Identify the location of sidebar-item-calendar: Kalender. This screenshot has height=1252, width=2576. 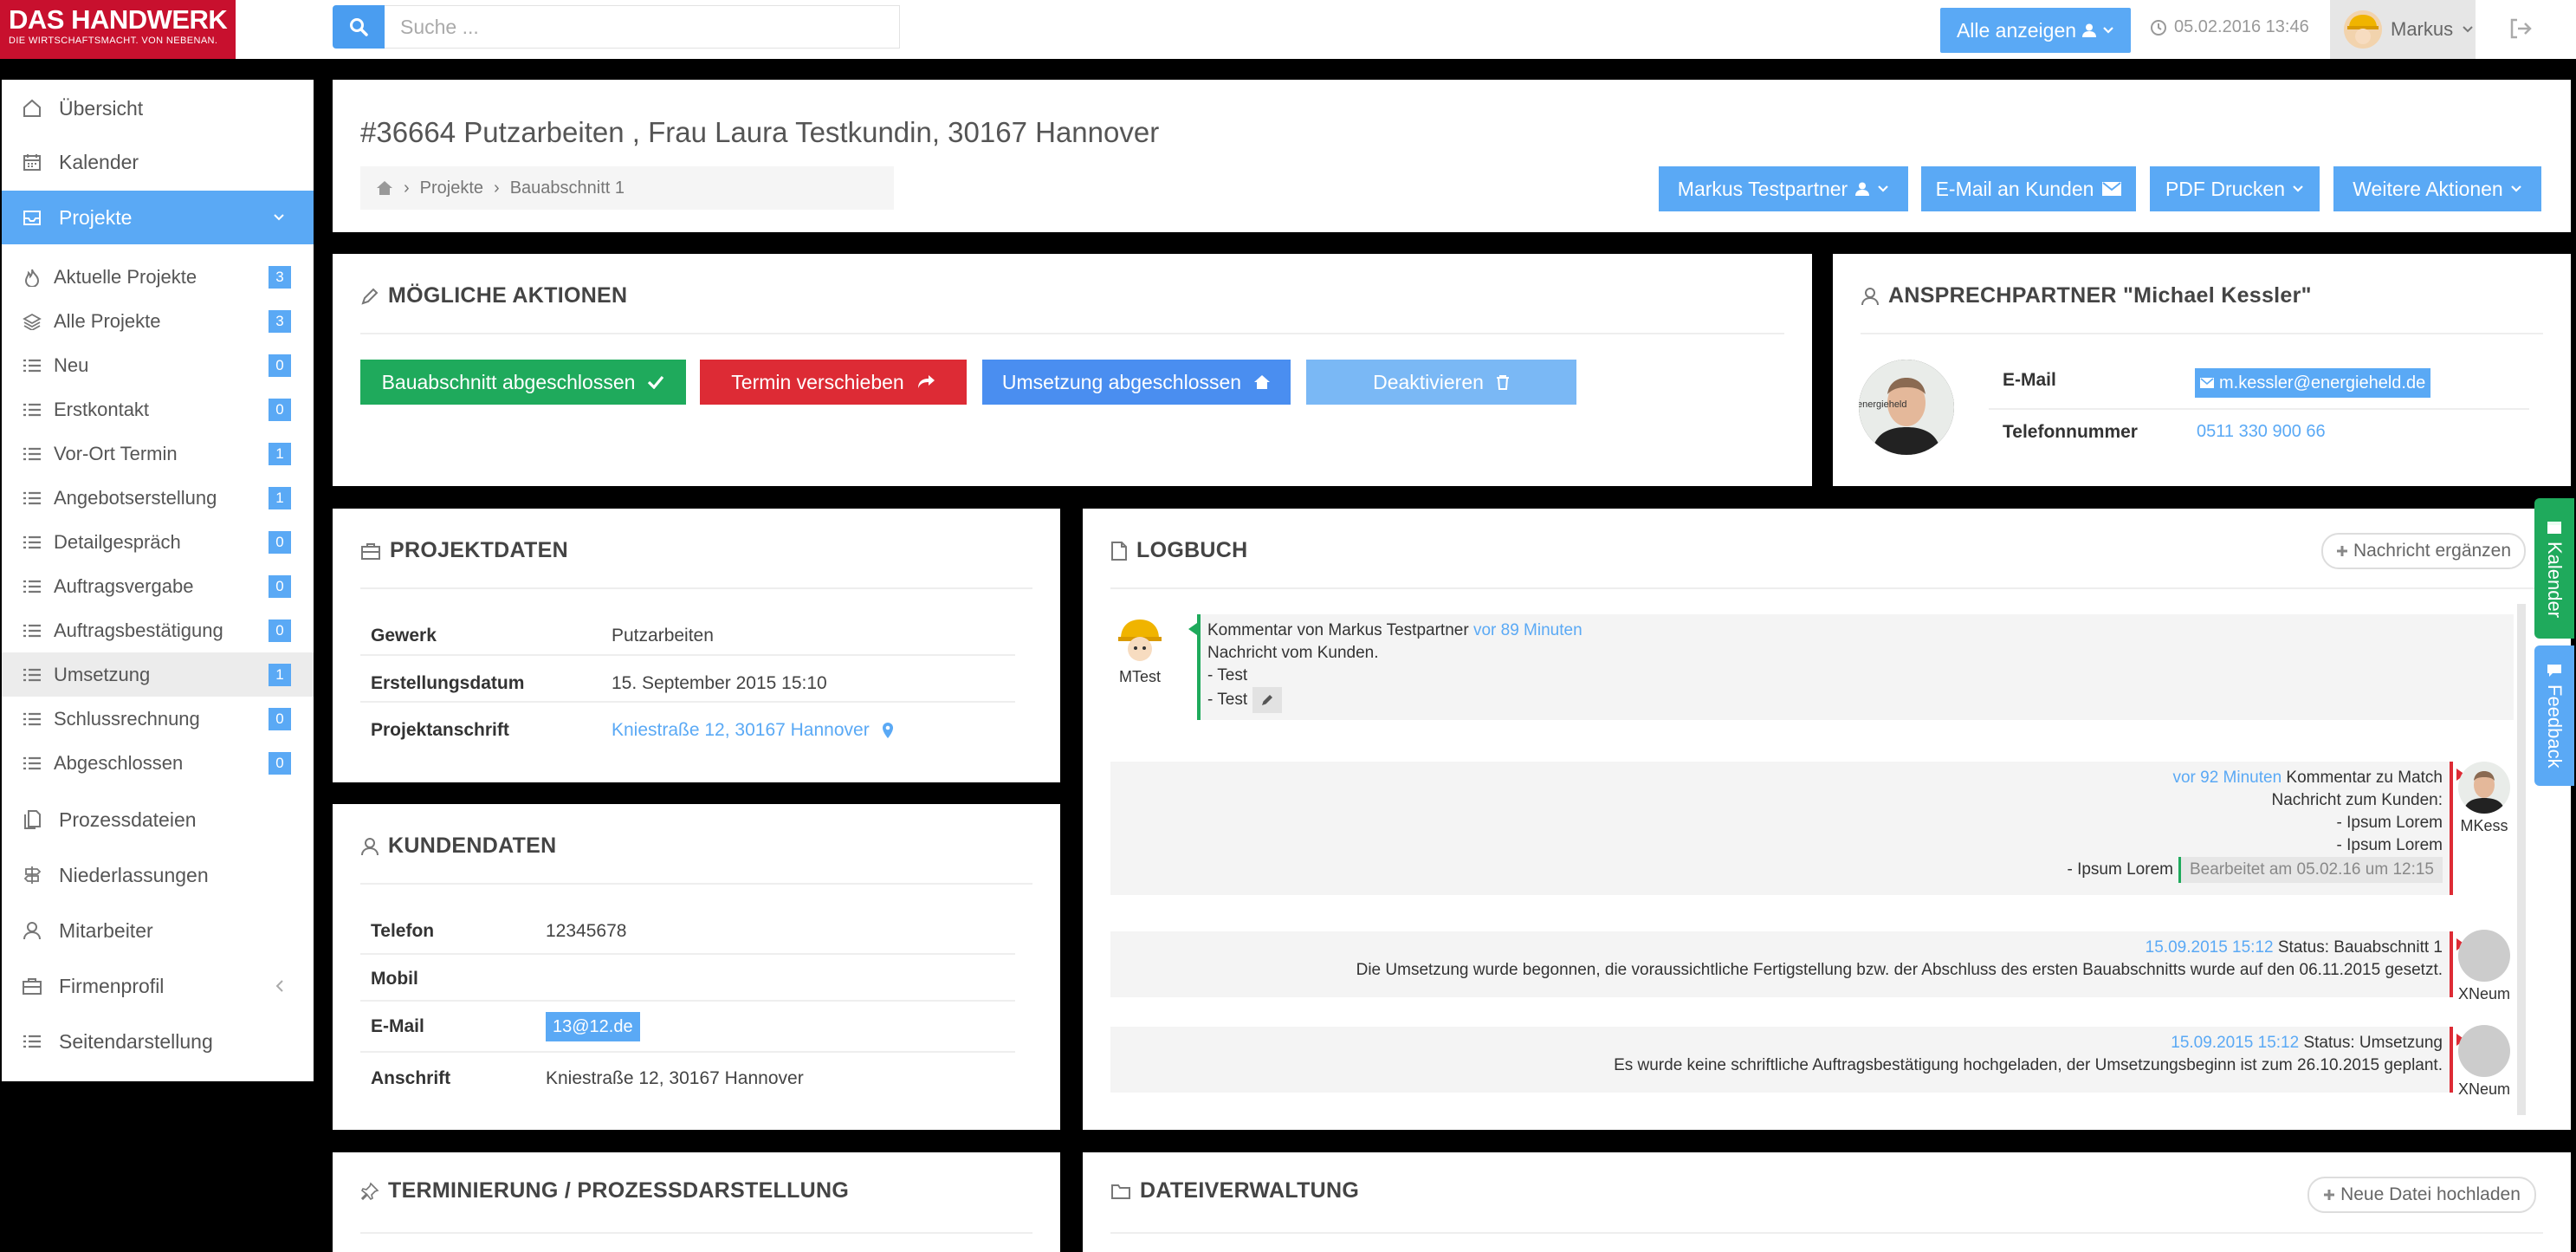
(158, 162).